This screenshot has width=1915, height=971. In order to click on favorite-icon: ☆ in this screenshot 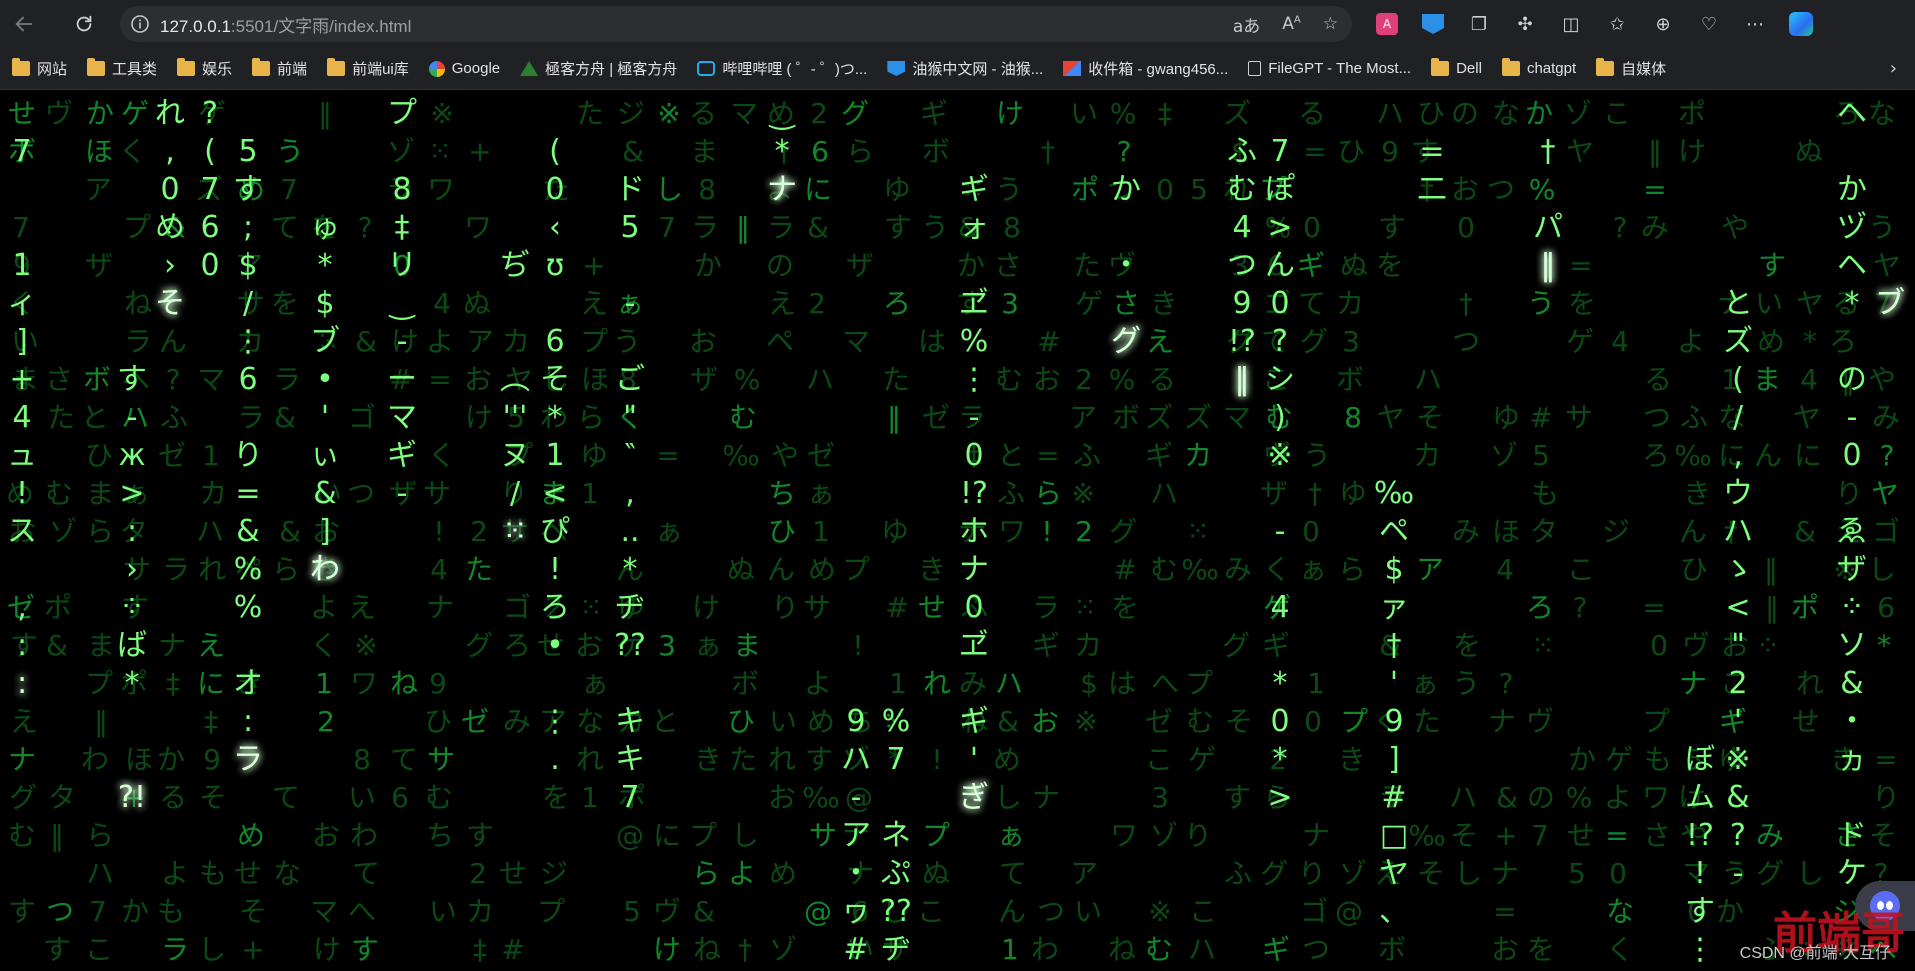, I will do `click(1330, 24)`.